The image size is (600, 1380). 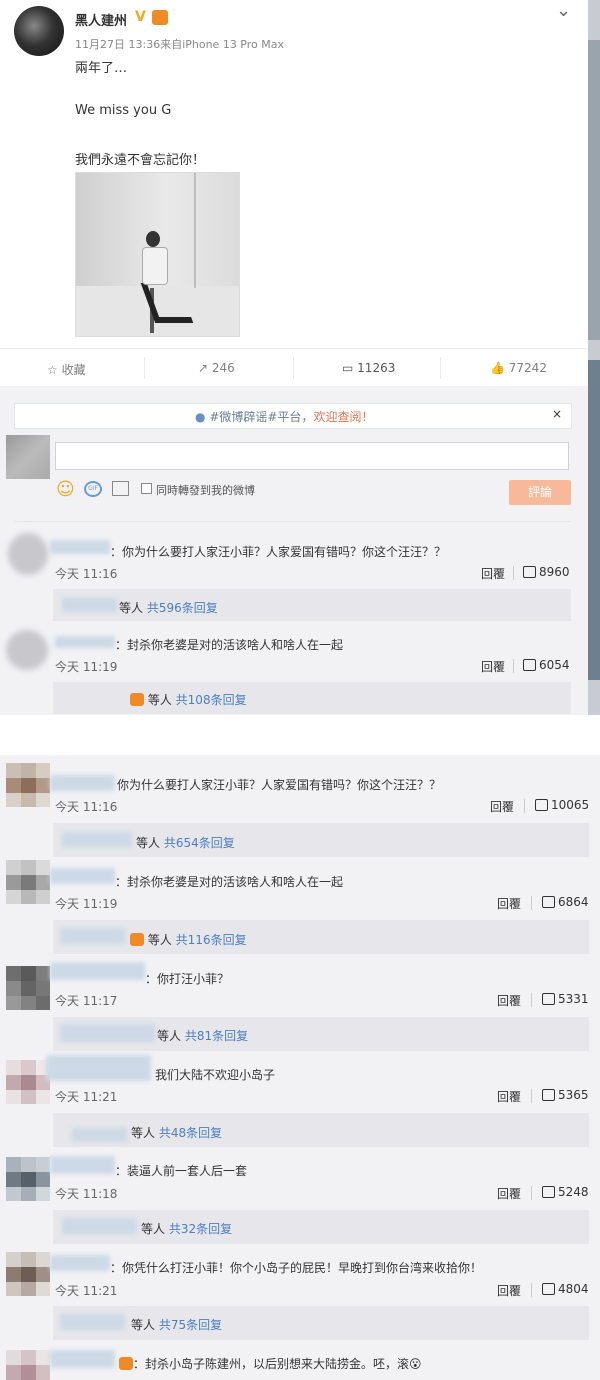 What do you see at coordinates (540, 492) in the screenshot?
I see `submit-button: 評論` at bounding box center [540, 492].